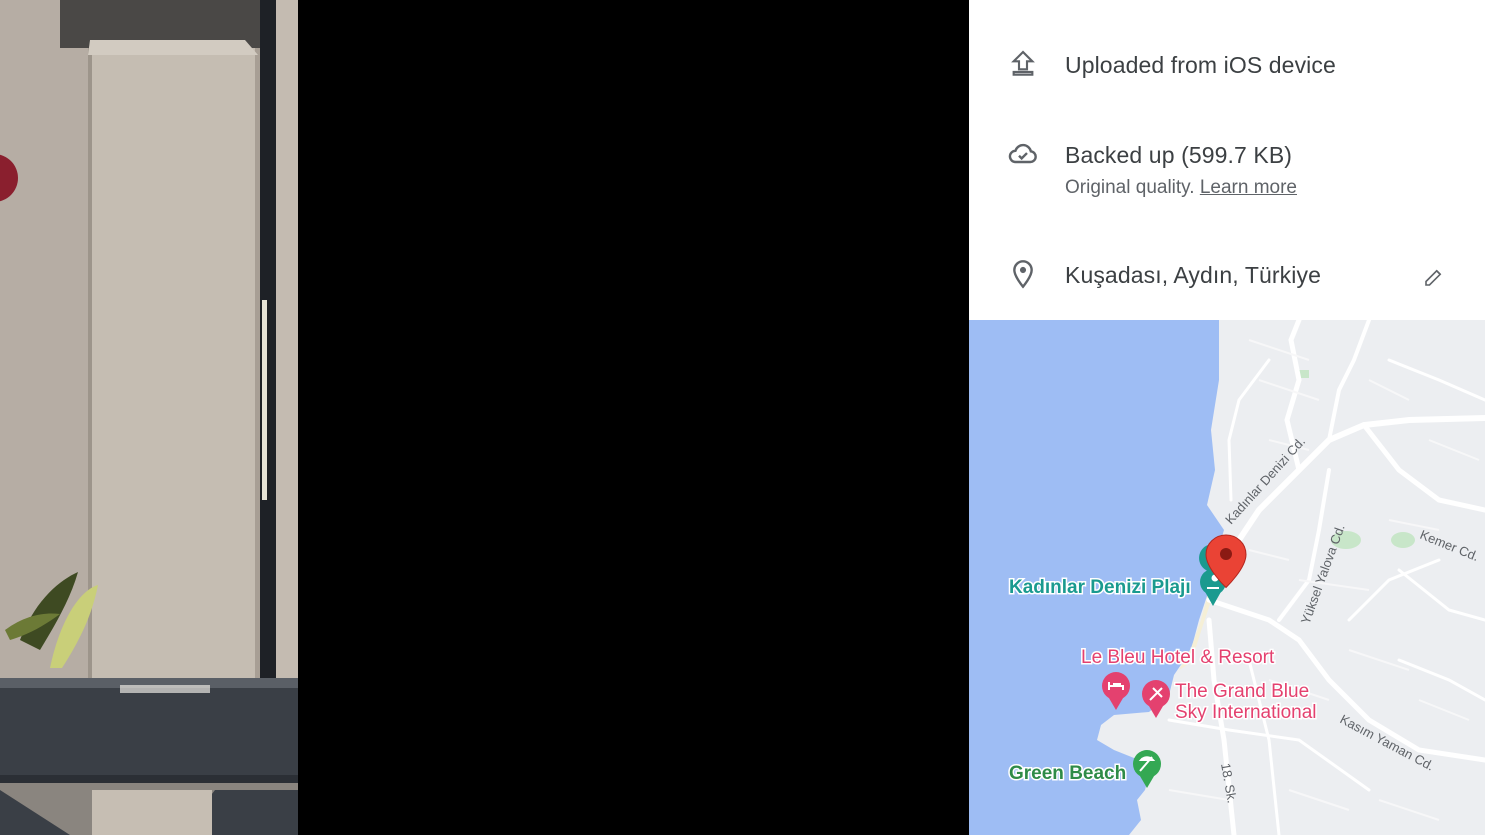 The width and height of the screenshot is (1485, 835). Describe the element at coordinates (1200, 65) in the screenshot. I see `upload-source-text: Uploaded from iOS device` at that location.